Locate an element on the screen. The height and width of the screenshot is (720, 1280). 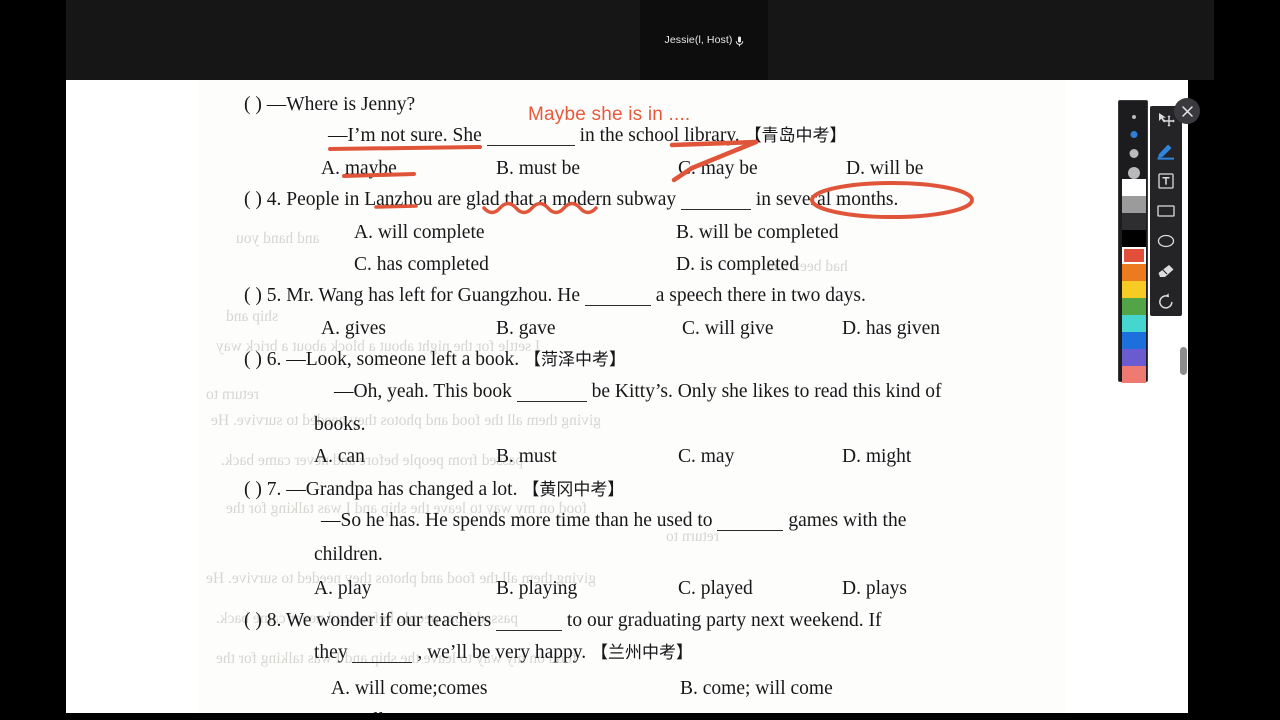
q6-option-d: D. might is located at coordinates (876, 457).